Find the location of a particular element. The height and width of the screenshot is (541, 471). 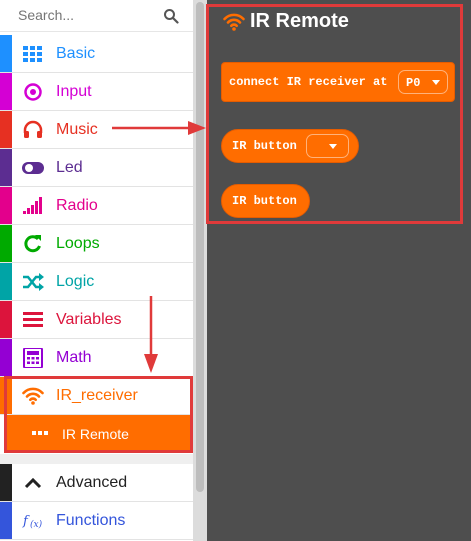

category-label: Basic is located at coordinates (76, 53).